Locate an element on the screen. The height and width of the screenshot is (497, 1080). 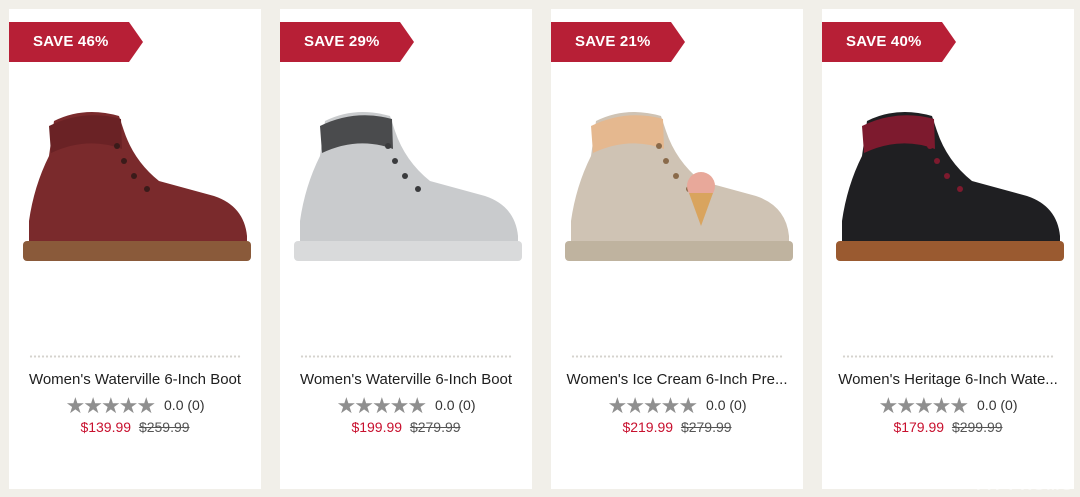
watermark: FIT PROMO is located at coordinates (1025, 485).